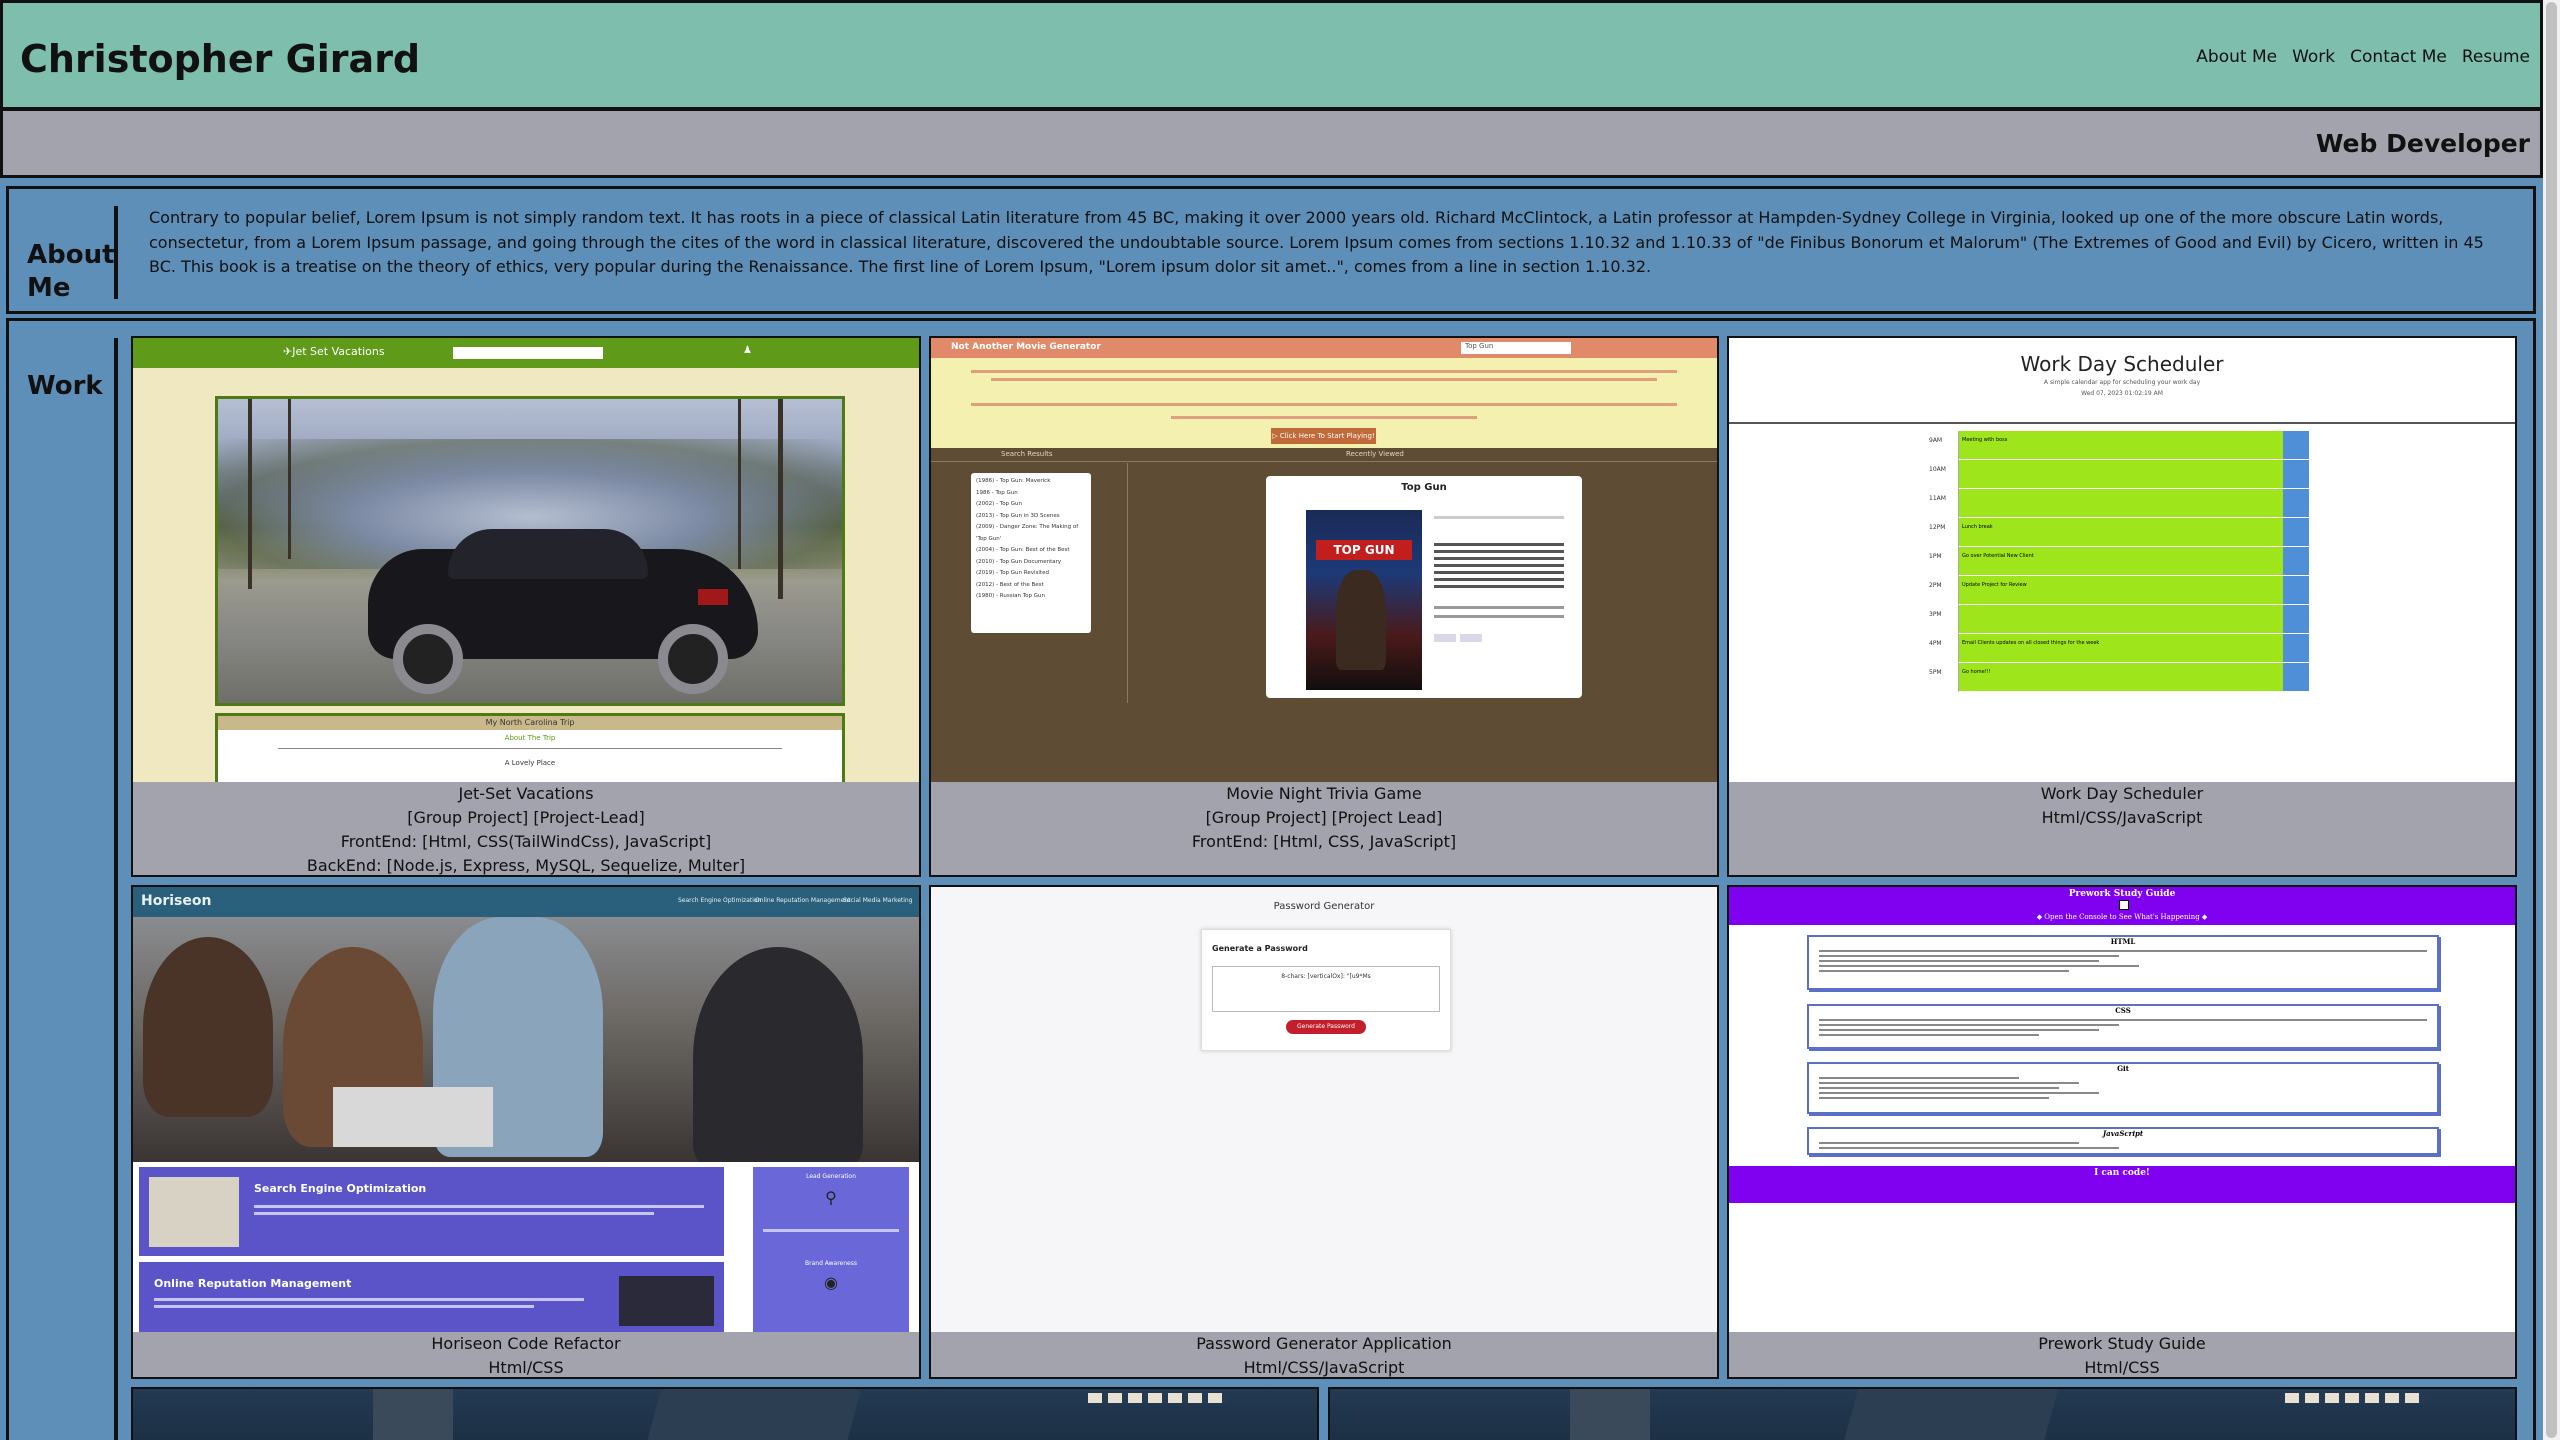  What do you see at coordinates (831, 1176) in the screenshot?
I see `horiseon-lead-gen: Lead Generation` at bounding box center [831, 1176].